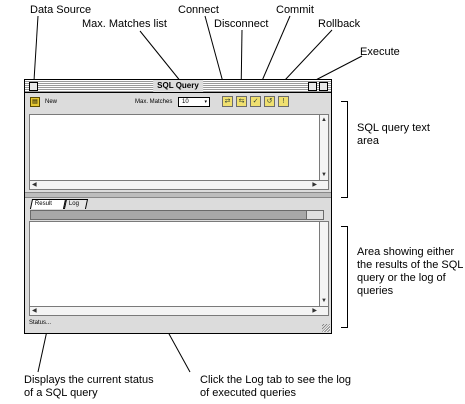  I want to click on tab-log: Log, so click(76, 204).